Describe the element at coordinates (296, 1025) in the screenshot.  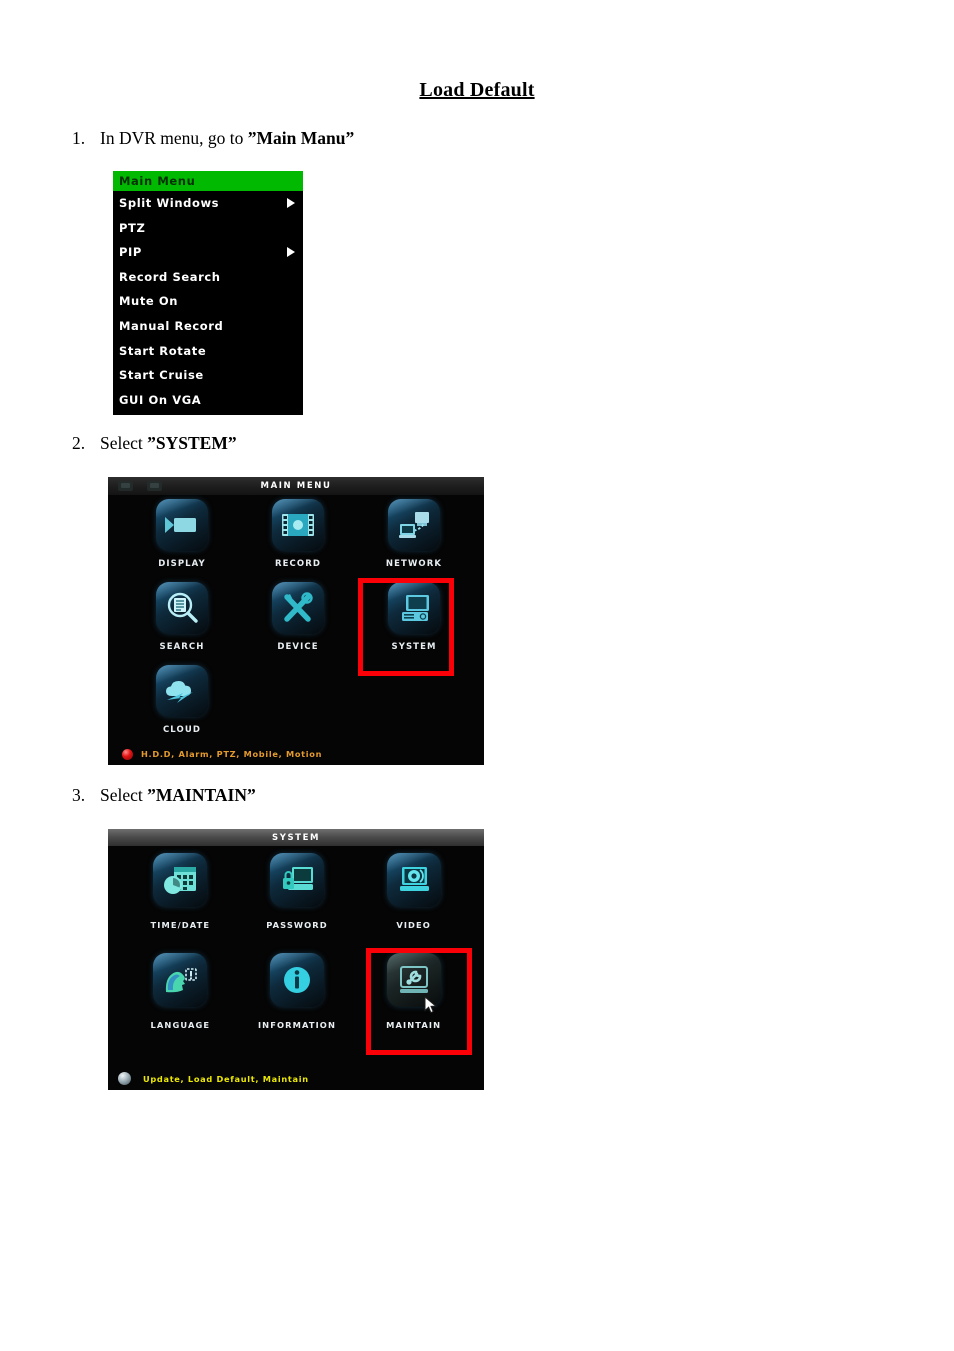
I see `tile-label: INFORMATION` at that location.